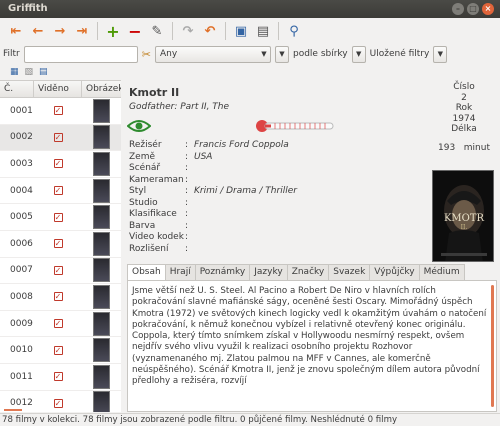  What do you see at coordinates (212, 54) in the screenshot?
I see `field-combo: Any ▼` at bounding box center [212, 54].